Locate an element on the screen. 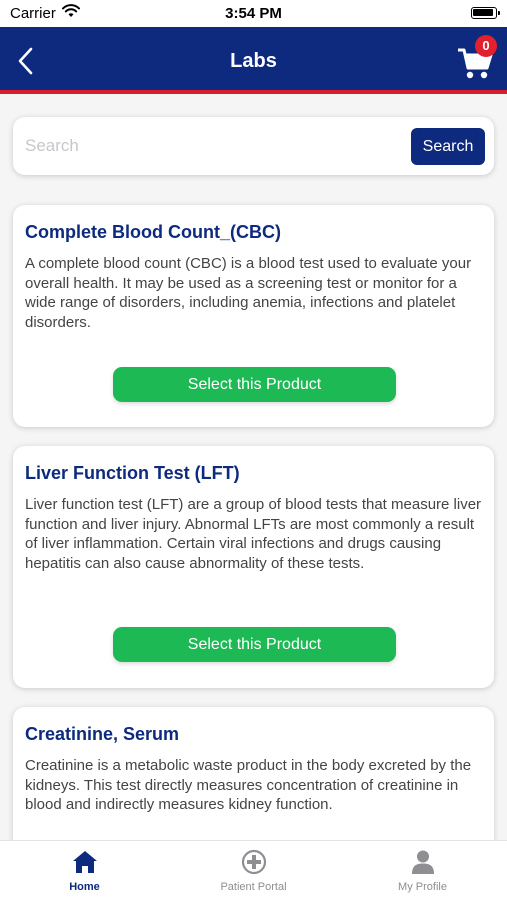 Image resolution: width=507 pixels, height=900 pixels. status-bar: Carrier 3:54 PM is located at coordinates (253, 13).